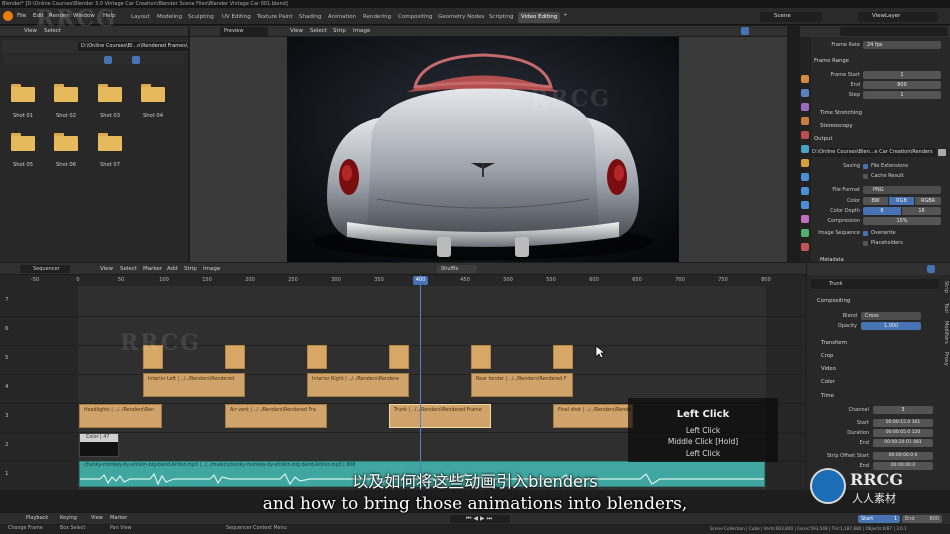 This screenshot has height=534, width=950. I want to click on opacity-slider: 1.000, so click(891, 326).